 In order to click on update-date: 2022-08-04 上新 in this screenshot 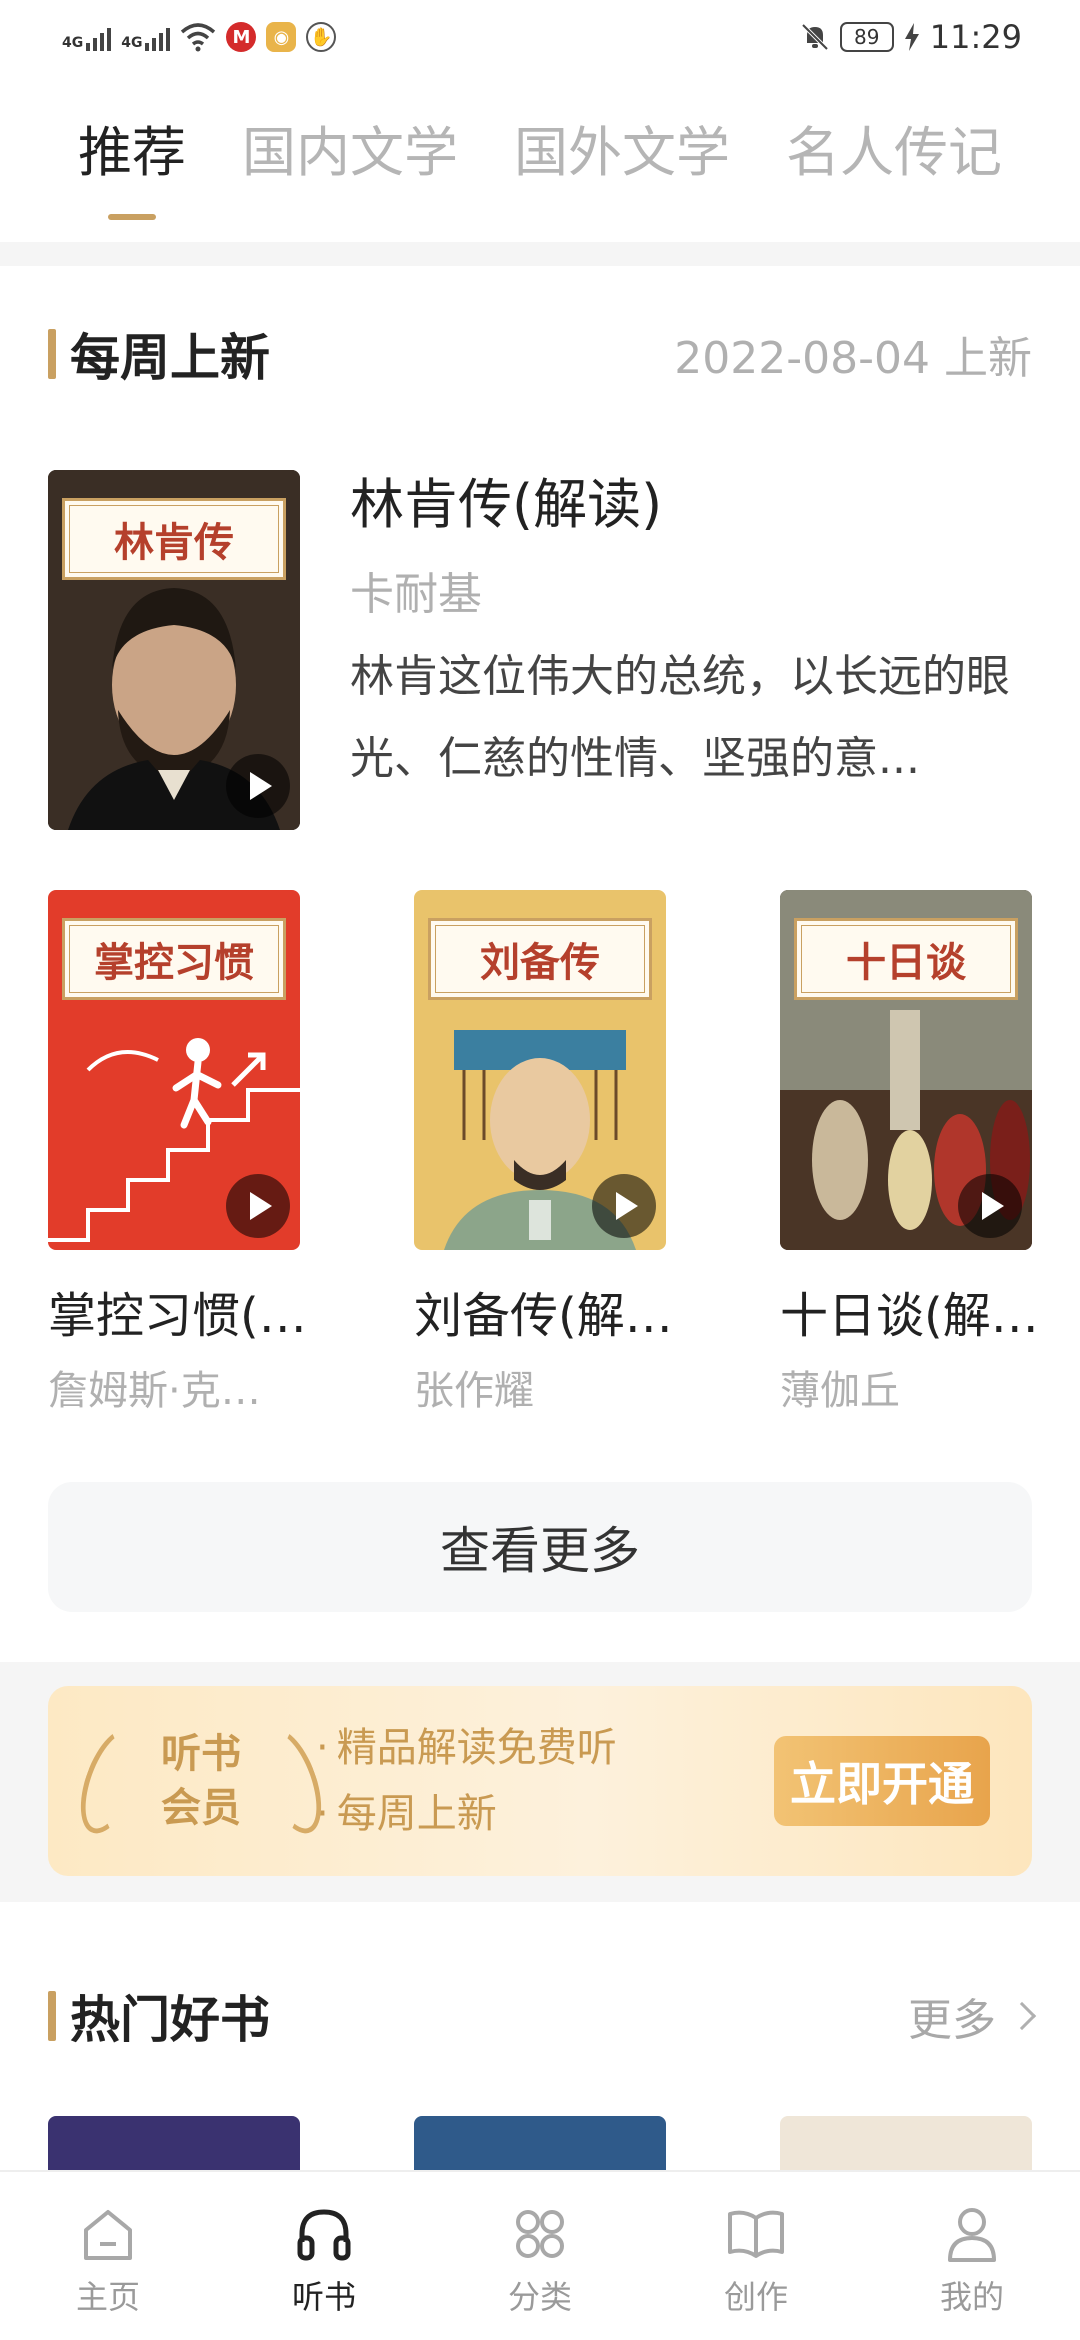, I will do `click(853, 358)`.